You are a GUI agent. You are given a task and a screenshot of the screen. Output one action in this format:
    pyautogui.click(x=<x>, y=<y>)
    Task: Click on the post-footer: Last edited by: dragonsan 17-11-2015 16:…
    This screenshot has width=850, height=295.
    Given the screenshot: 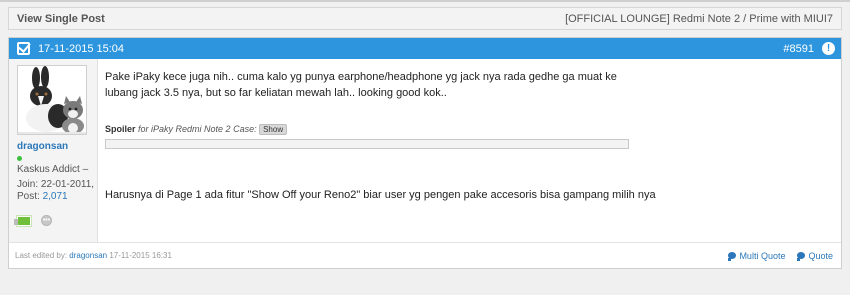 What is the action you would take?
    pyautogui.click(x=425, y=255)
    